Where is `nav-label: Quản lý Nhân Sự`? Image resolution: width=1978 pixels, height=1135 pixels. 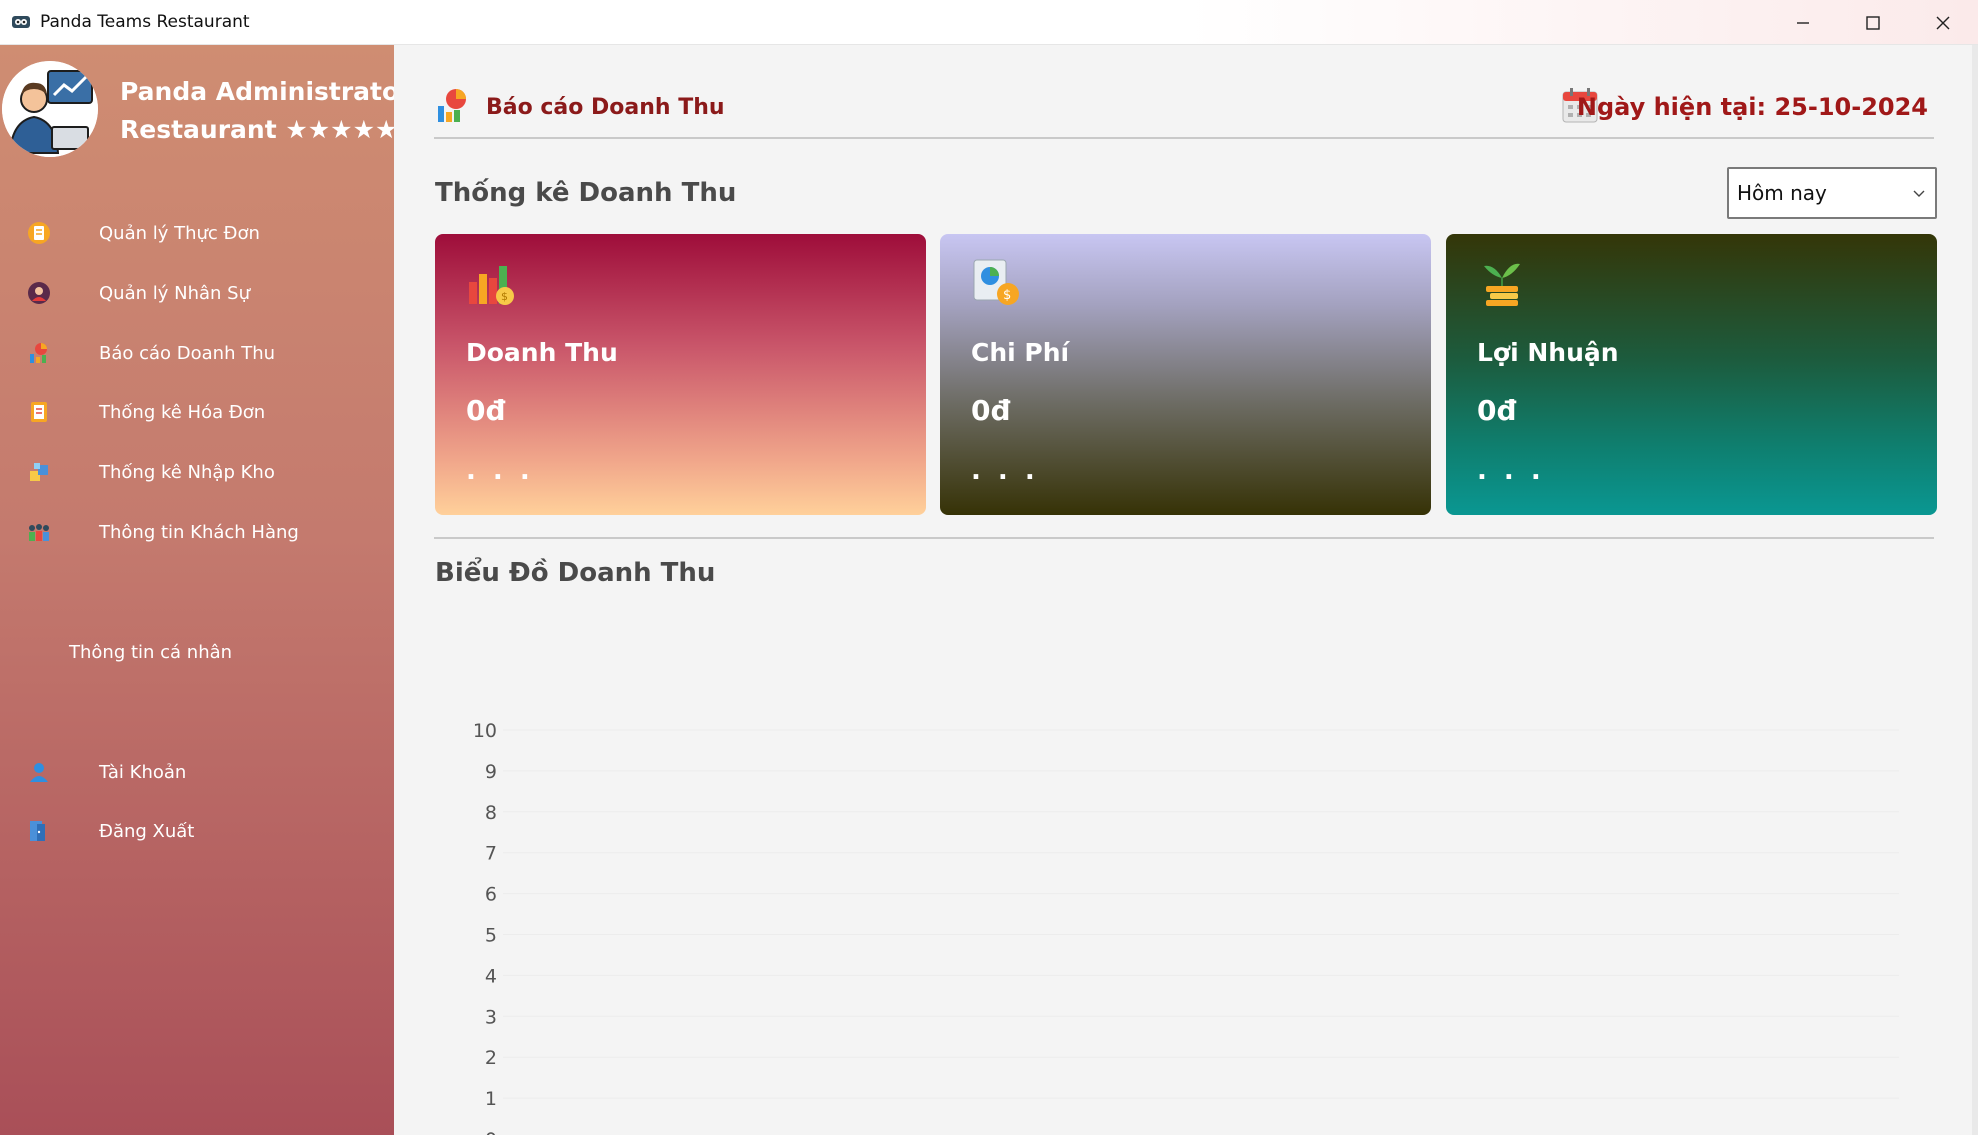 nav-label: Quản lý Nhân Sự is located at coordinates (174, 293).